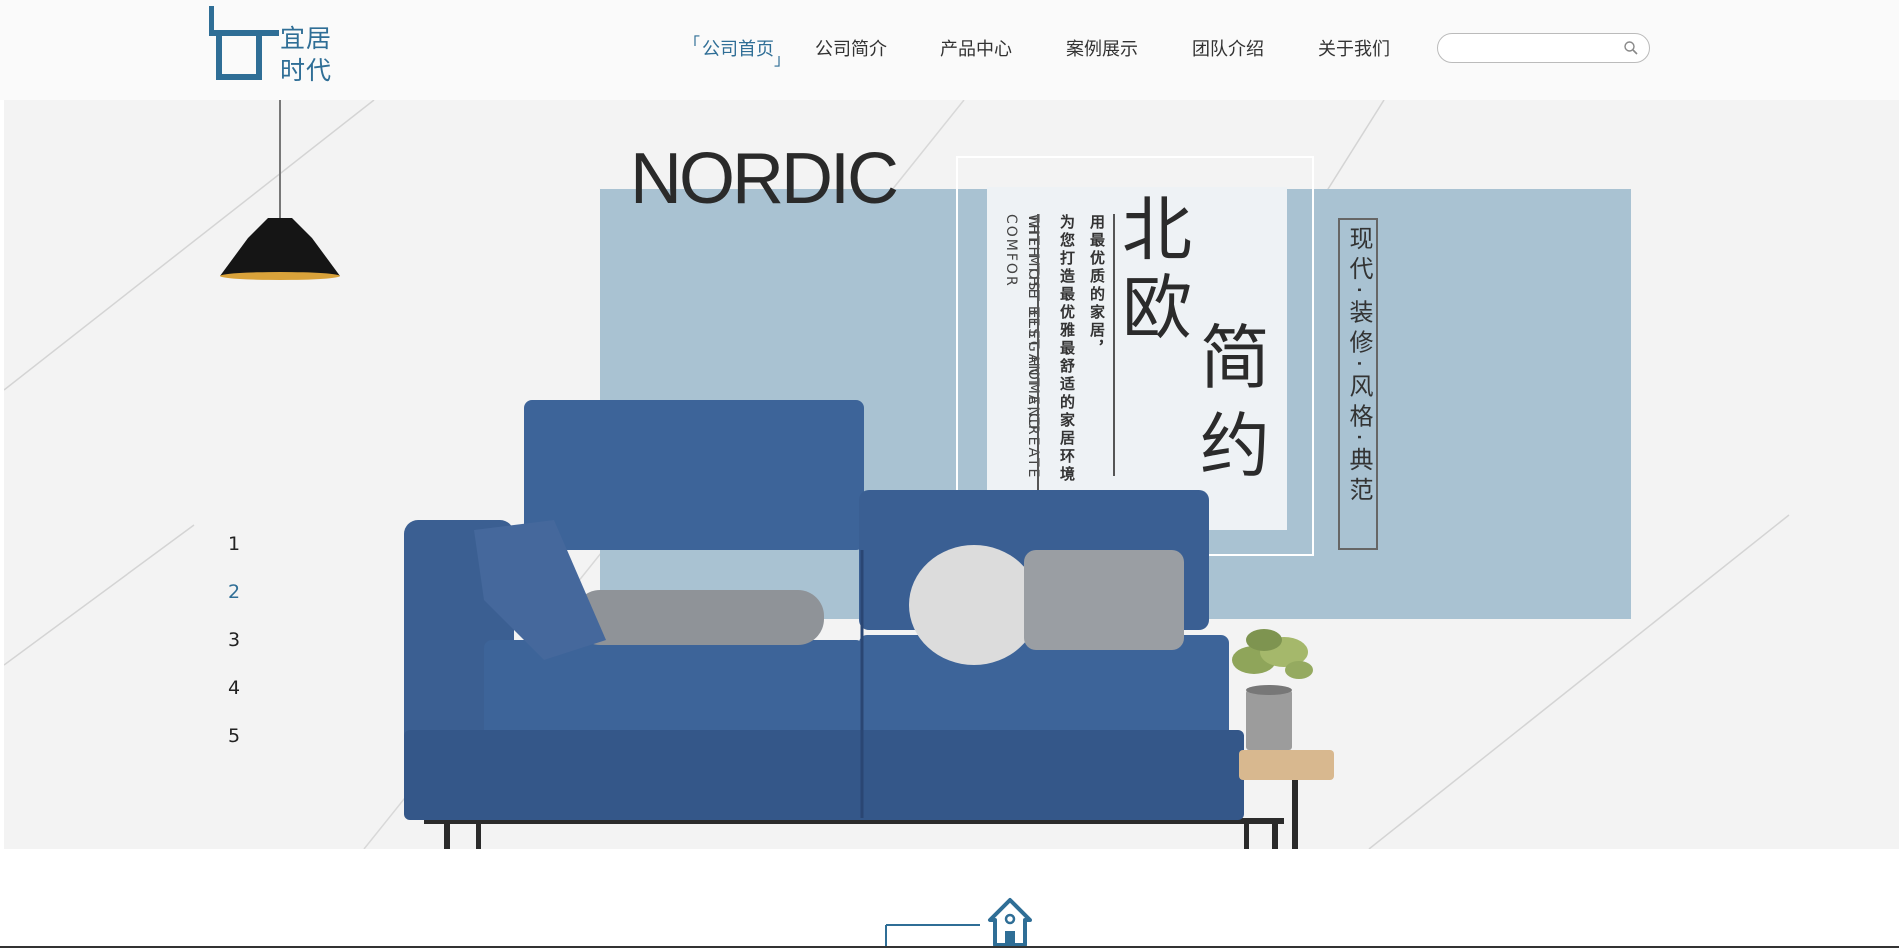 This screenshot has width=1899, height=948. I want to click on search-icon, so click(1631, 48).